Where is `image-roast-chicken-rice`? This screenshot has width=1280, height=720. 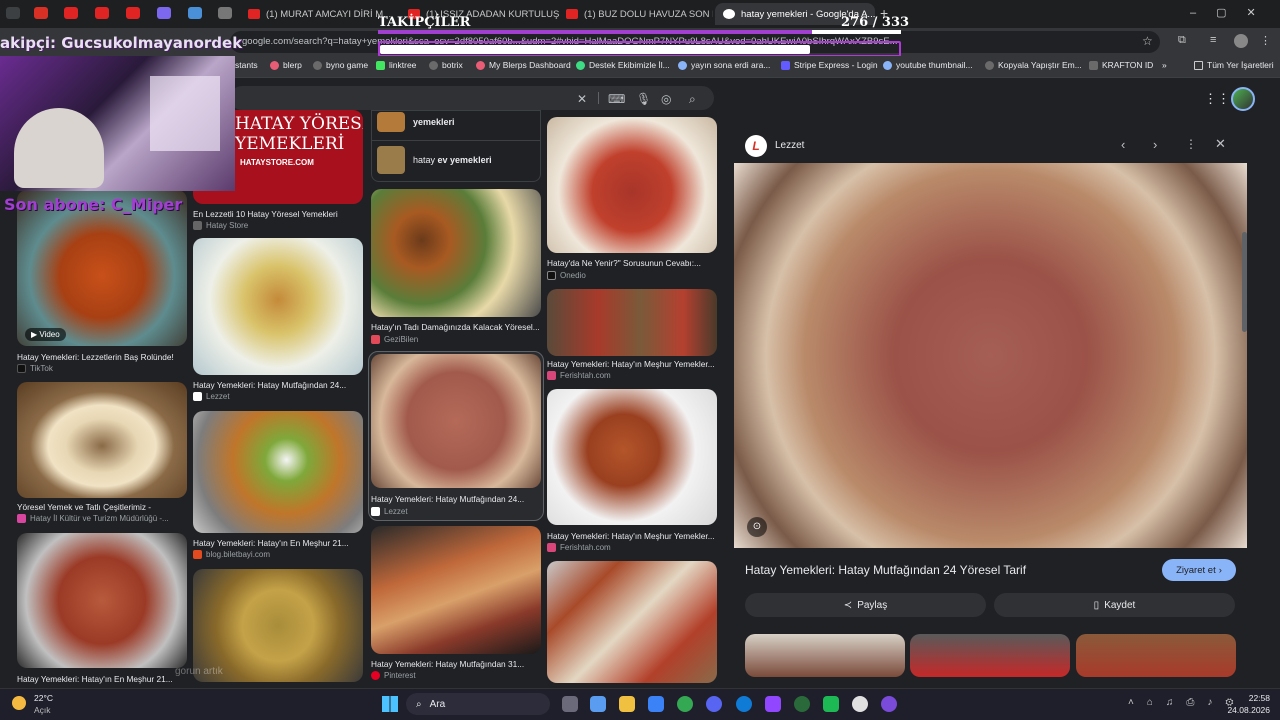 image-roast-chicken-rice is located at coordinates (278, 306).